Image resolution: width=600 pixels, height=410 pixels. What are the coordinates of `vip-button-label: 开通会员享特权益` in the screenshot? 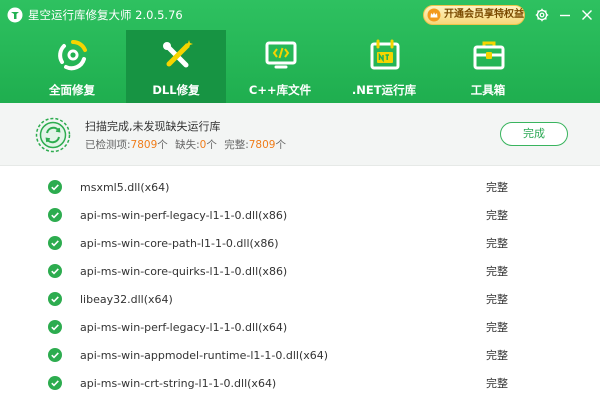 It's located at (484, 14).